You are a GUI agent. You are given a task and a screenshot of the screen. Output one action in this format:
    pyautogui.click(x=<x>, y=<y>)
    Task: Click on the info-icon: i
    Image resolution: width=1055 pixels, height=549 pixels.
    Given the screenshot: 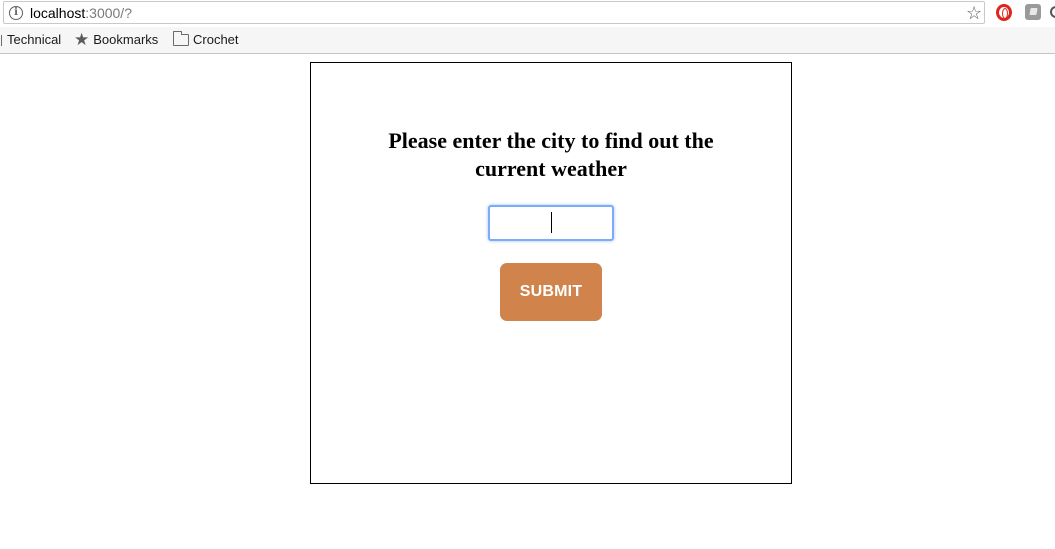 What is the action you would take?
    pyautogui.click(x=16, y=13)
    